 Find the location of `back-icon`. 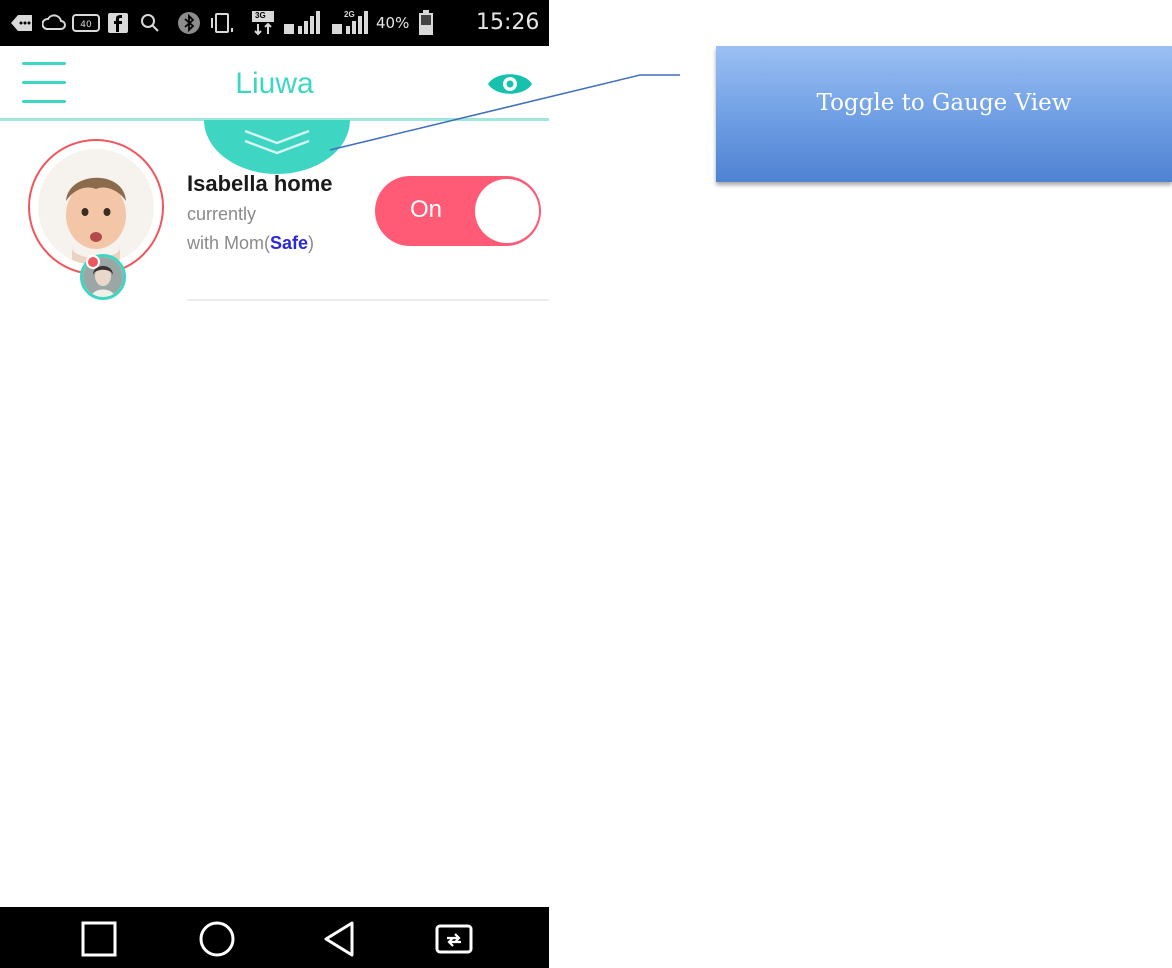

back-icon is located at coordinates (22, 23).